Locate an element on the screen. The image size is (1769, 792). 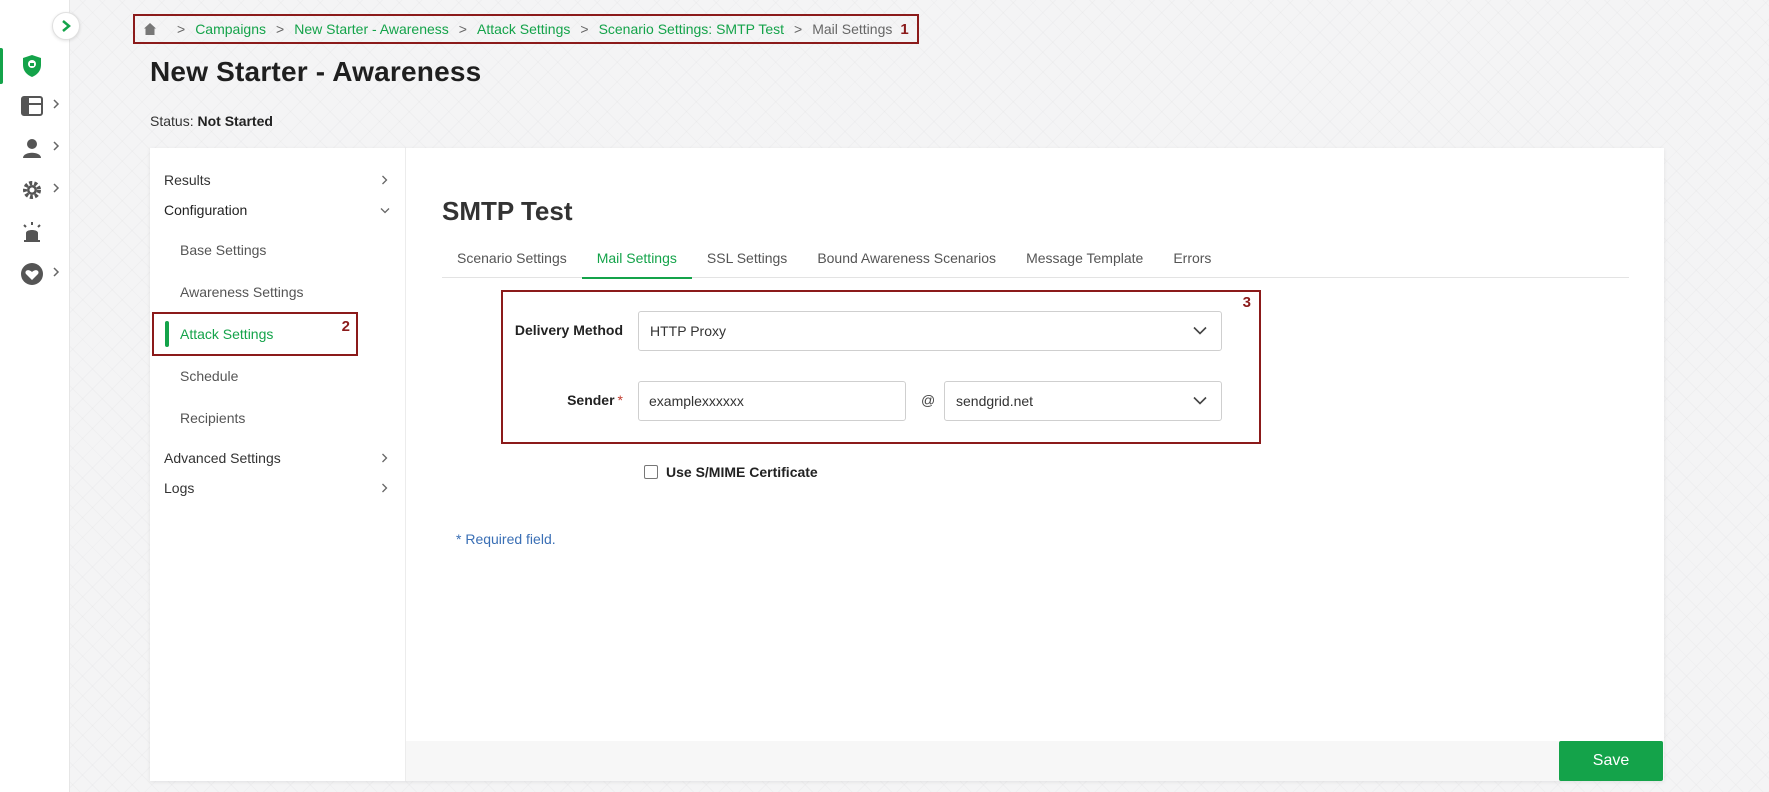
breadcrumb-scenario-settings: Scenario Settings: SMTP Test is located at coordinates (691, 29).